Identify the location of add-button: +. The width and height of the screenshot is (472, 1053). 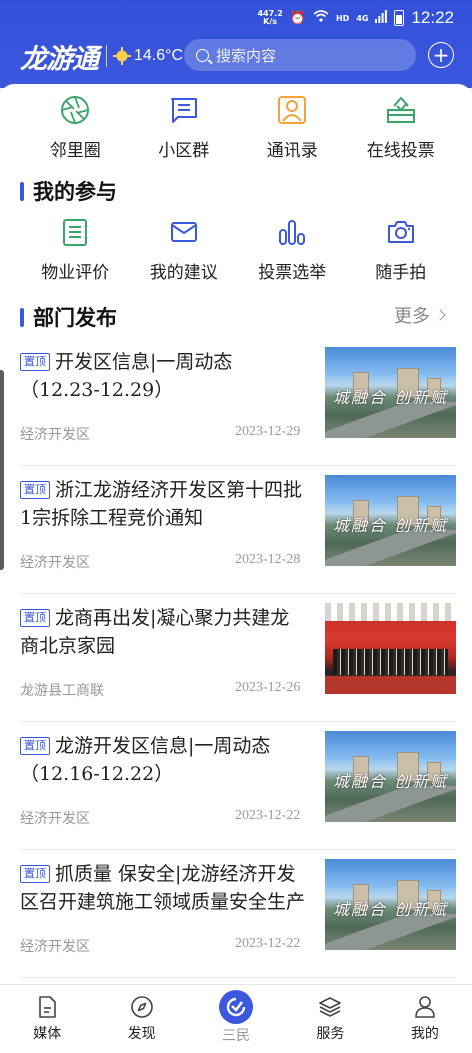
(441, 55).